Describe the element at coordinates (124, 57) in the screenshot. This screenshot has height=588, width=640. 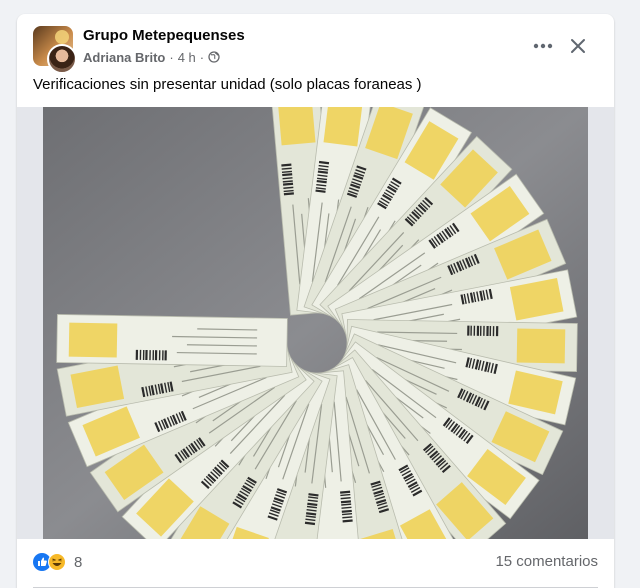
I see `author-name-link: Adriana Brito` at that location.